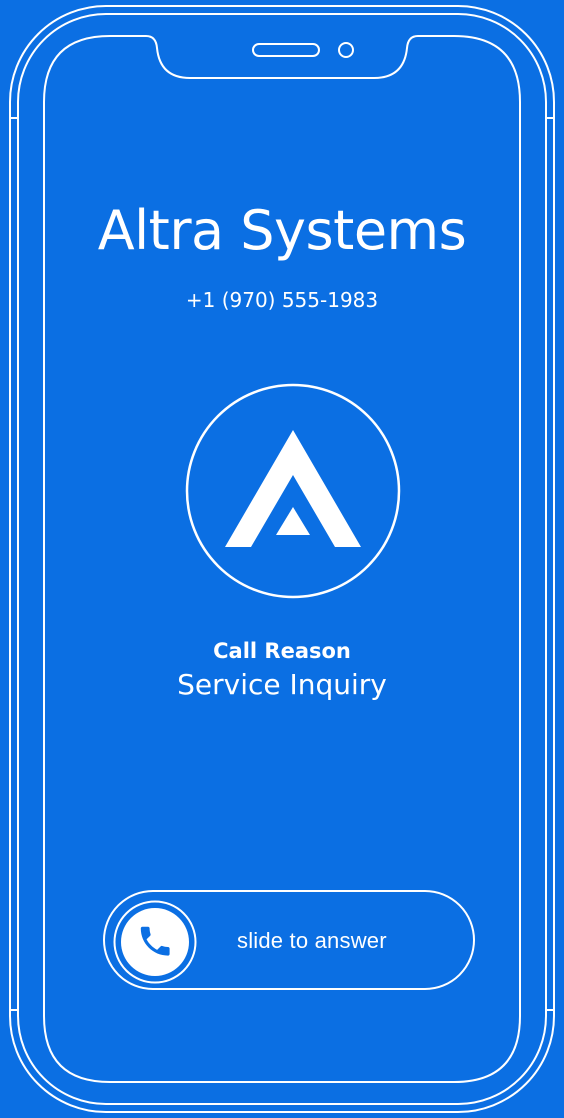  I want to click on answer-slider: slide to answer, so click(289, 940).